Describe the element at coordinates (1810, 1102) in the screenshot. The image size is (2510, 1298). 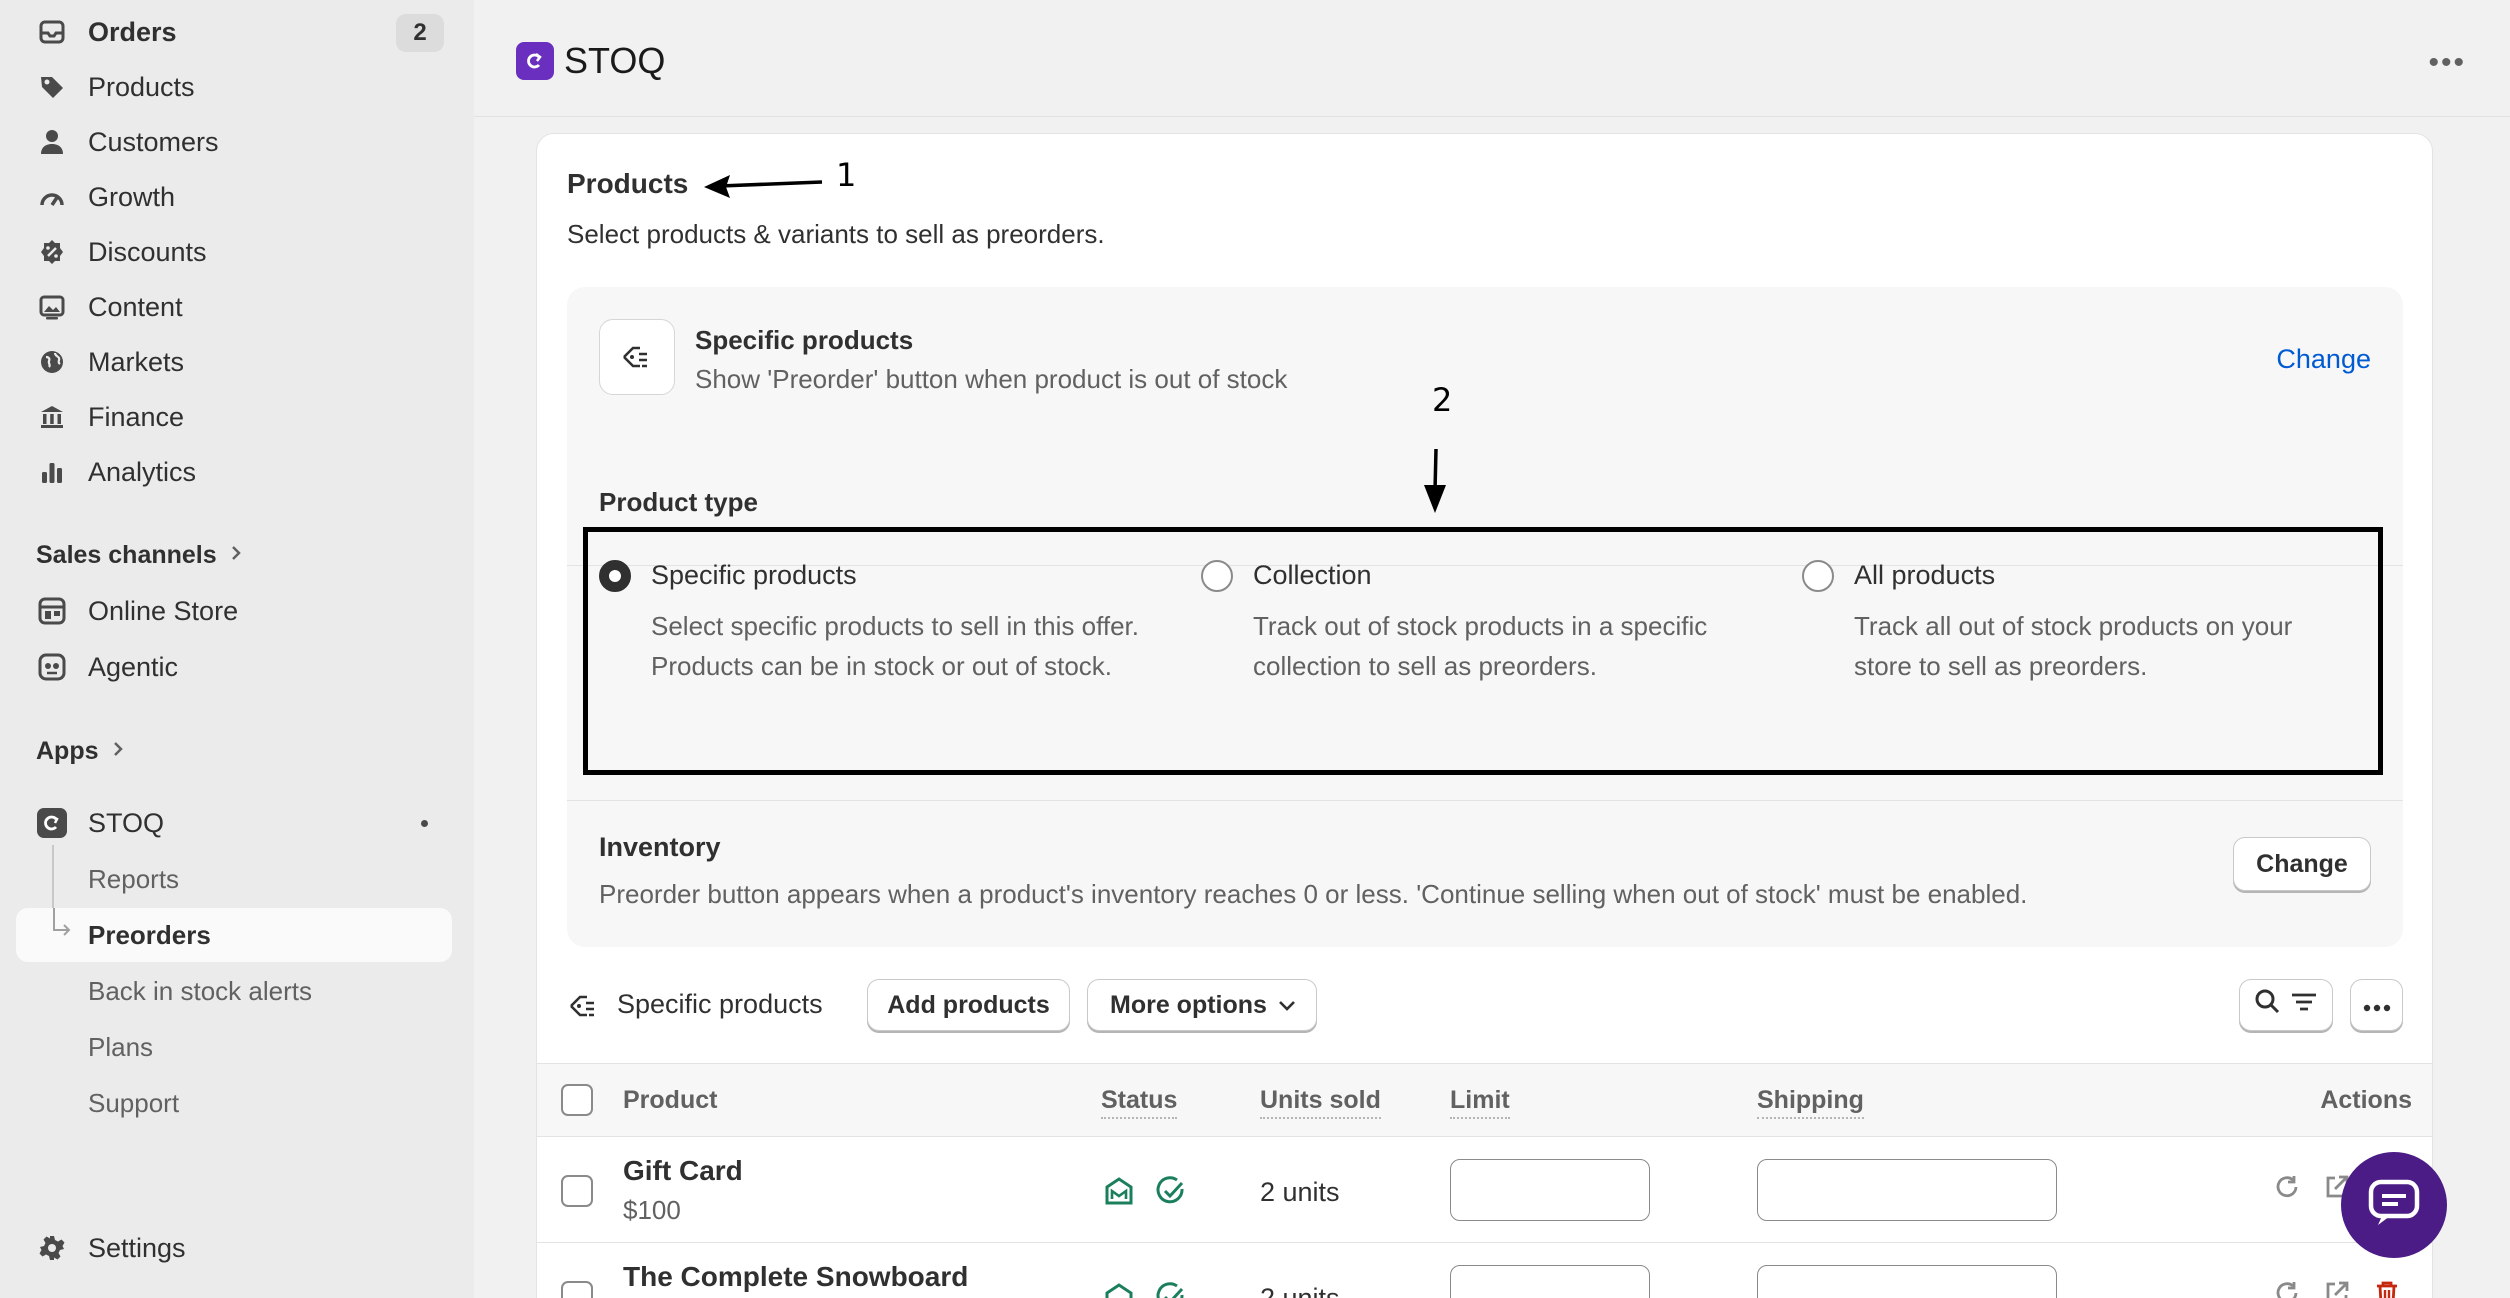
I see `column-header-shipping: Shipping` at that location.